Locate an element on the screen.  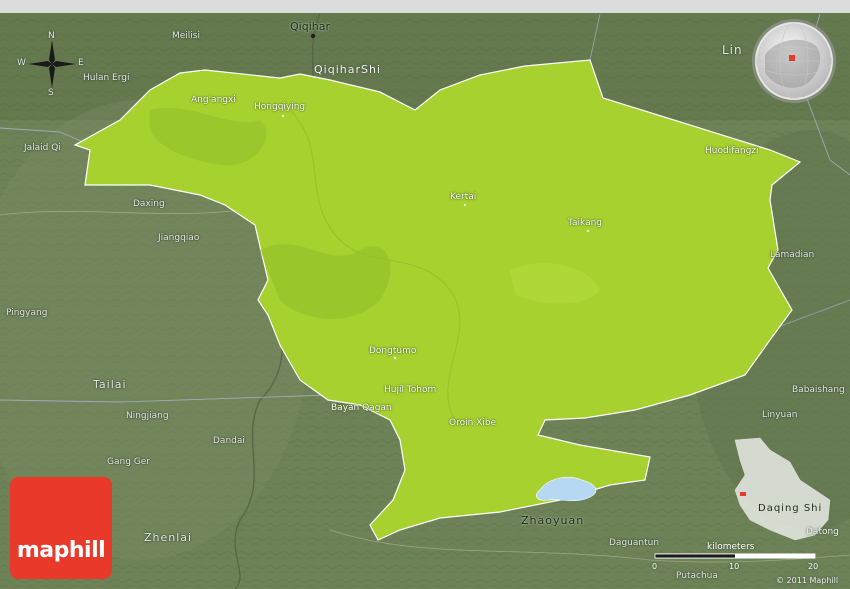
label-linyuan: Linyuan is located at coordinates (780, 415).